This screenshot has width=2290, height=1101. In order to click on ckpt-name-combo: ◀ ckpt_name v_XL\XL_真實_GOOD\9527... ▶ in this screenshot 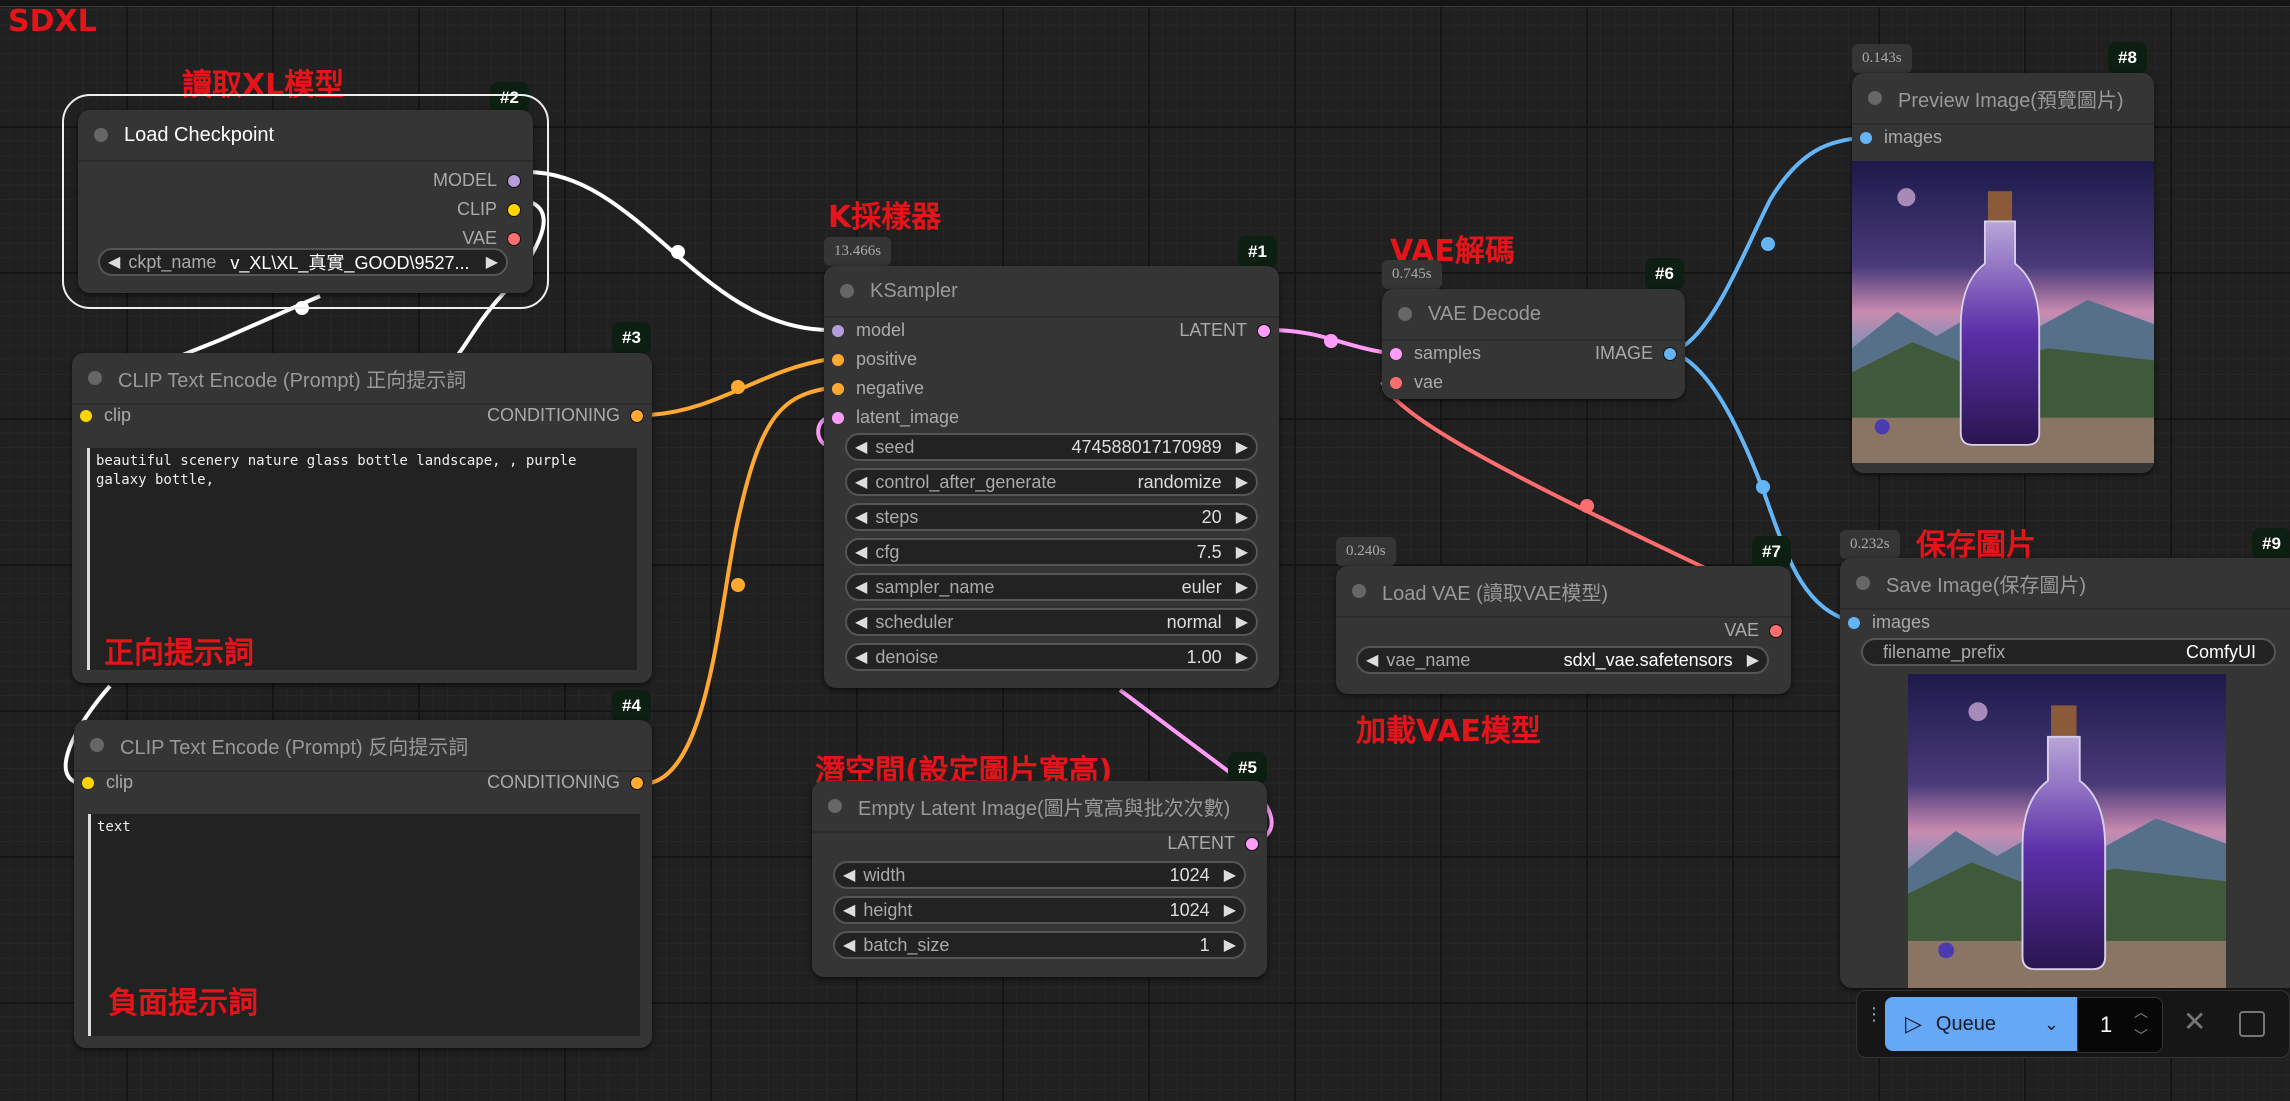, I will do `click(303, 262)`.